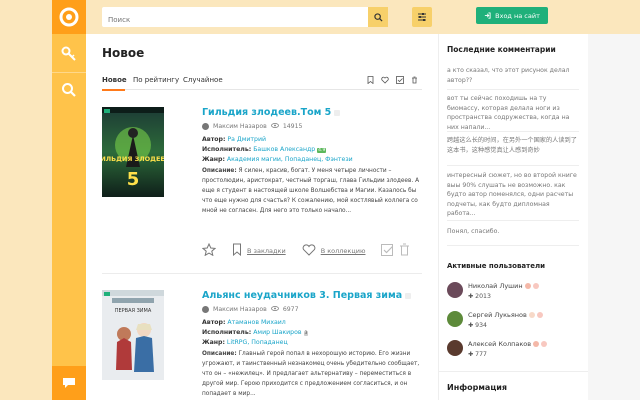 This screenshot has height=400, width=640. I want to click on trash-icon, so click(404, 250).